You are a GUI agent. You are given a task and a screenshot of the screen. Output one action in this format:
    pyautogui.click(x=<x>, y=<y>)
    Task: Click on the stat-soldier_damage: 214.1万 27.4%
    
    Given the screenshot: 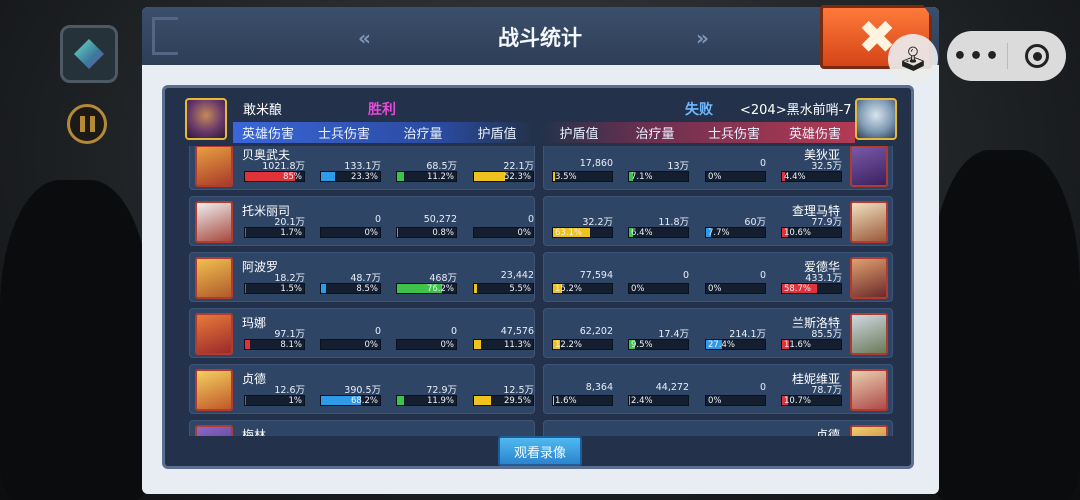 What is the action you would take?
    pyautogui.click(x=735, y=340)
    